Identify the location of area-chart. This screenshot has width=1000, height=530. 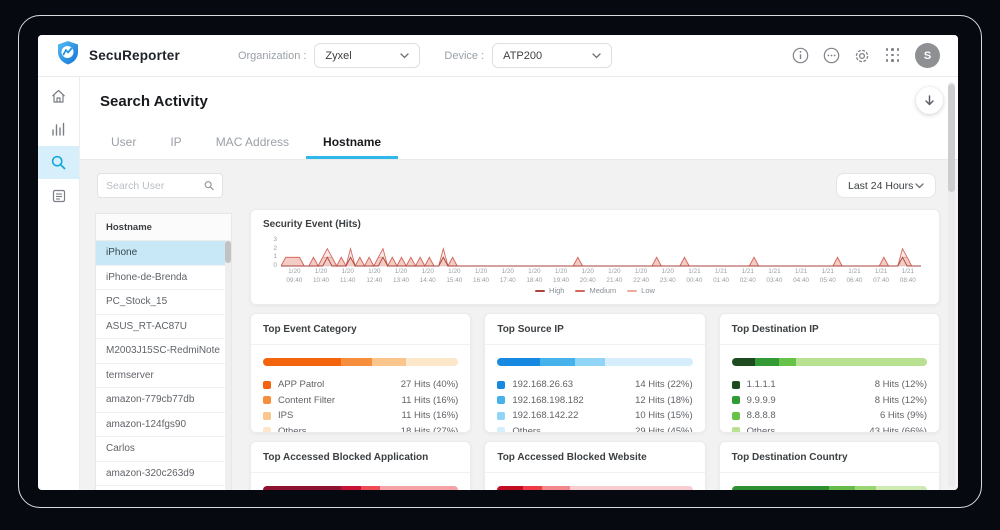
(601, 257).